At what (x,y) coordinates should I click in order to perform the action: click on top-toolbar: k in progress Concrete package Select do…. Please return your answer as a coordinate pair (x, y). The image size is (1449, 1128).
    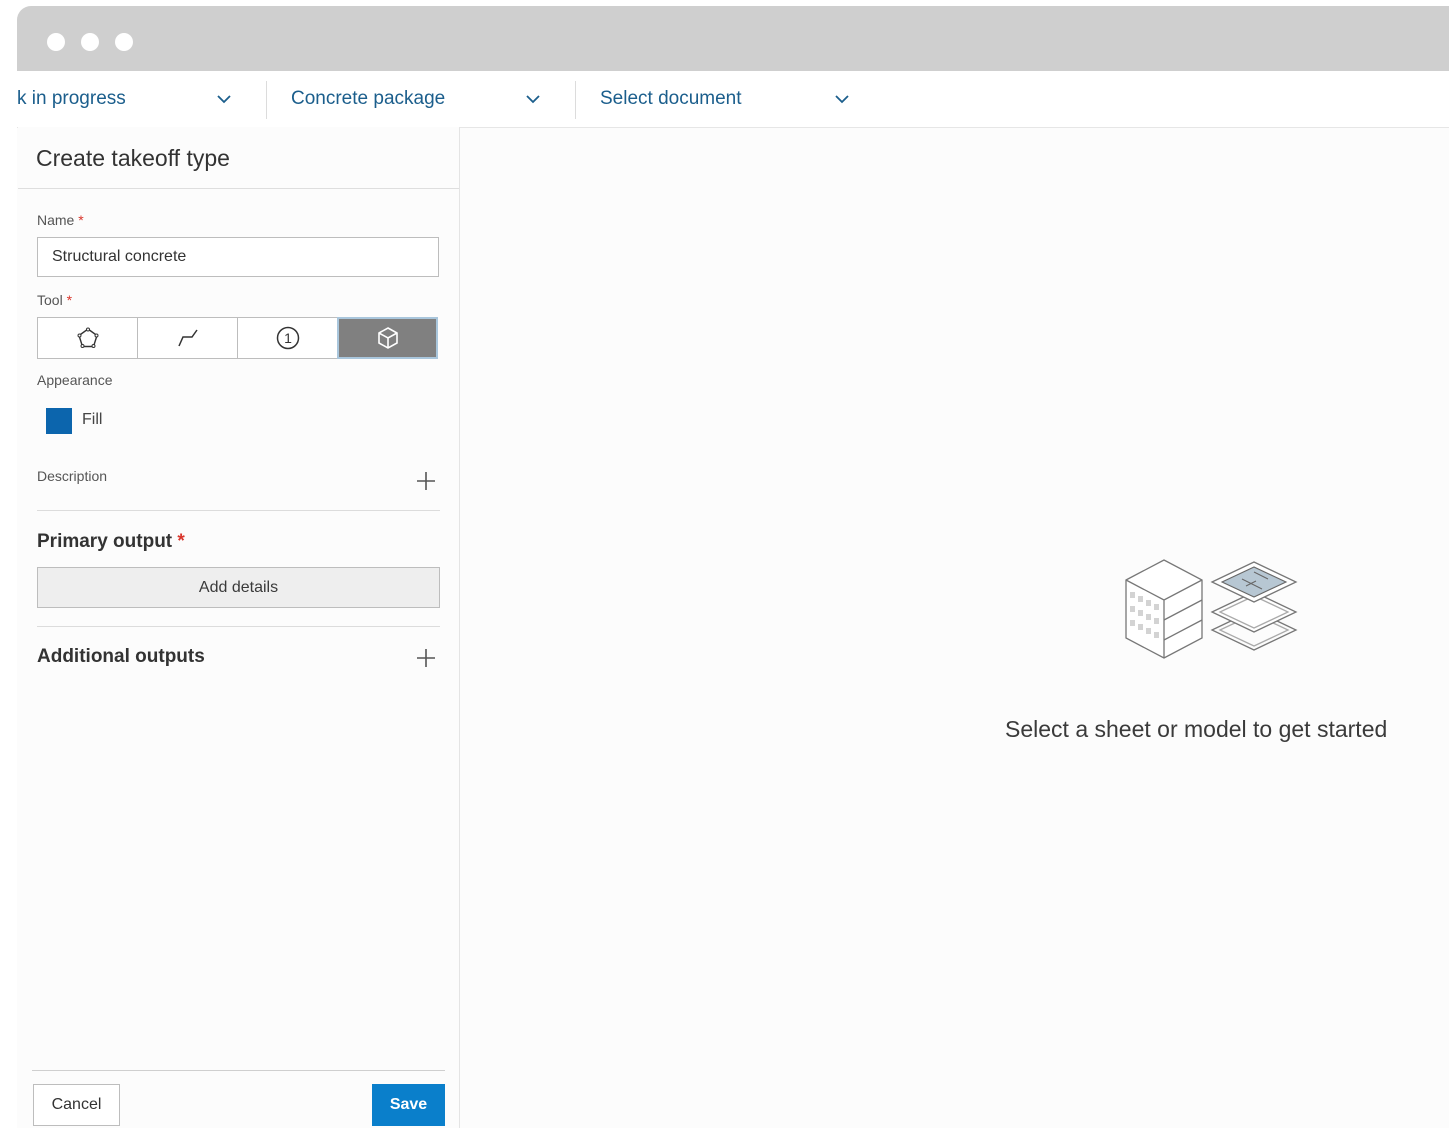
    Looking at the image, I should click on (733, 99).